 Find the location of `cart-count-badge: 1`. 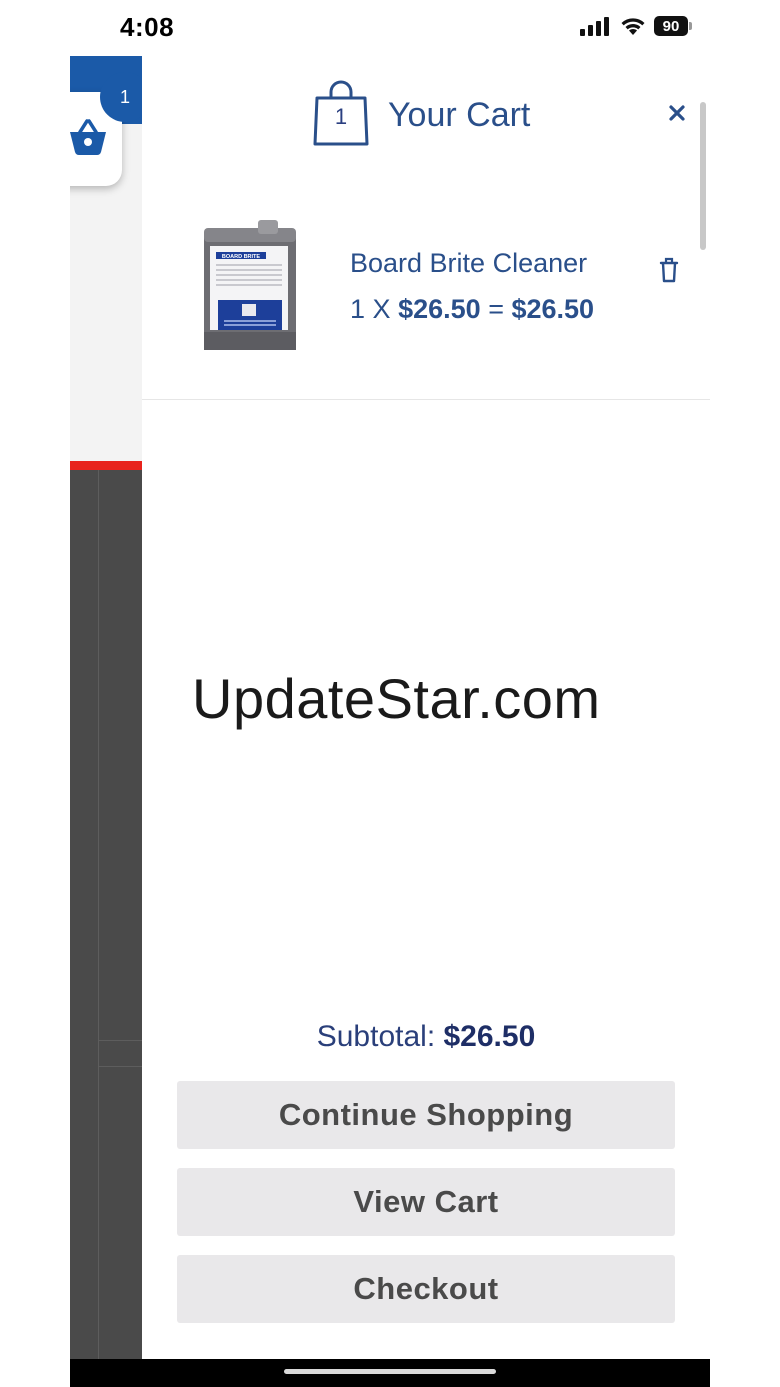

cart-count-badge: 1 is located at coordinates (121, 97).